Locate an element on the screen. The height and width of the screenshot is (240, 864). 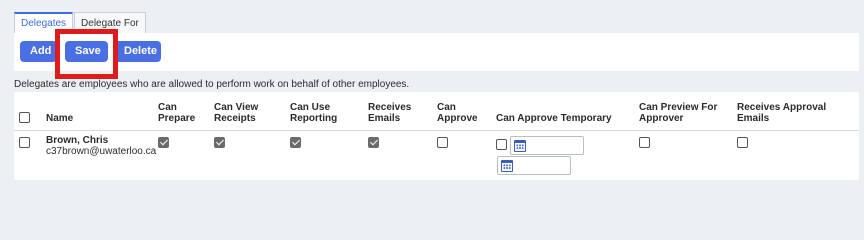
receives-approval-emails-checkbox is located at coordinates (742, 142).